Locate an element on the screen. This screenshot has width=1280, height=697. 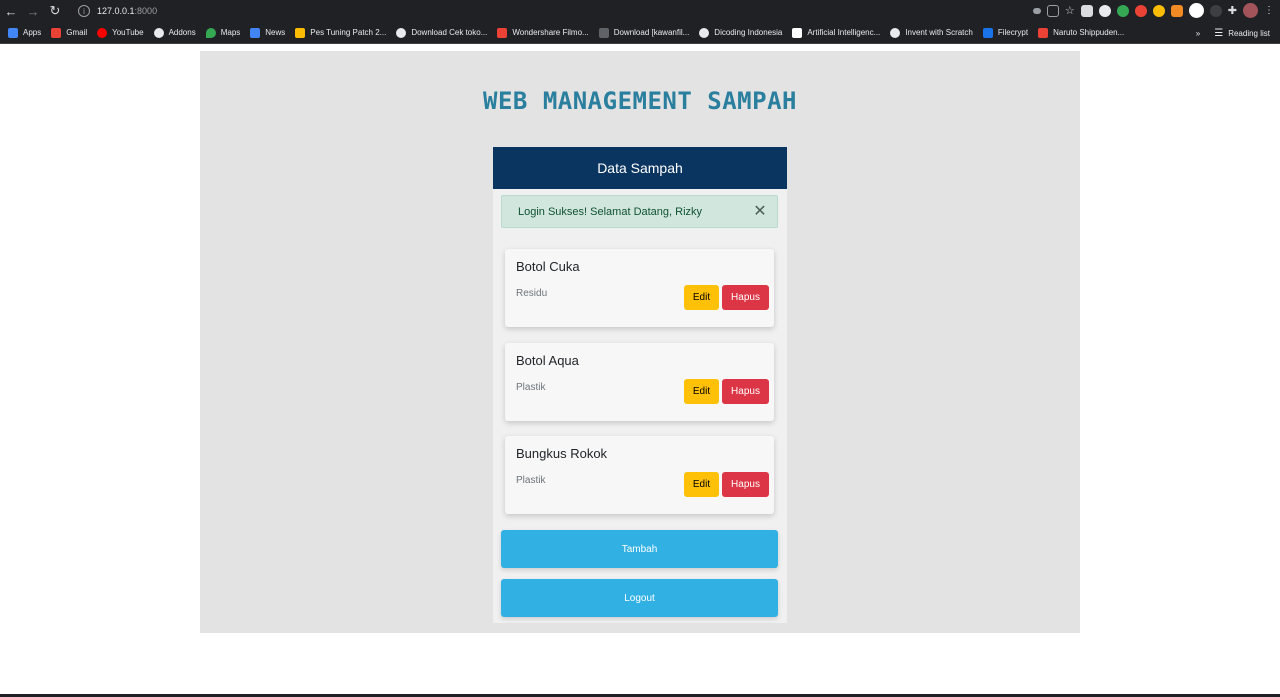
bookmark-addons: Addons is located at coordinates (174, 32).